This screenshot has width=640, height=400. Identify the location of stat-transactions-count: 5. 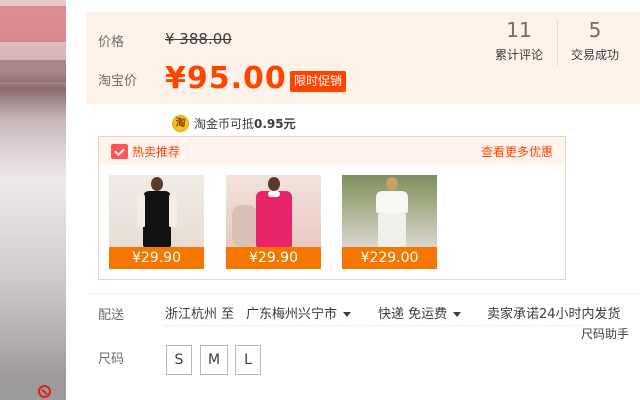
(595, 30).